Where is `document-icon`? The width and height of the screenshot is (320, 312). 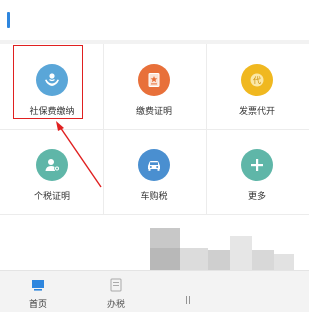 document-icon is located at coordinates (116, 285).